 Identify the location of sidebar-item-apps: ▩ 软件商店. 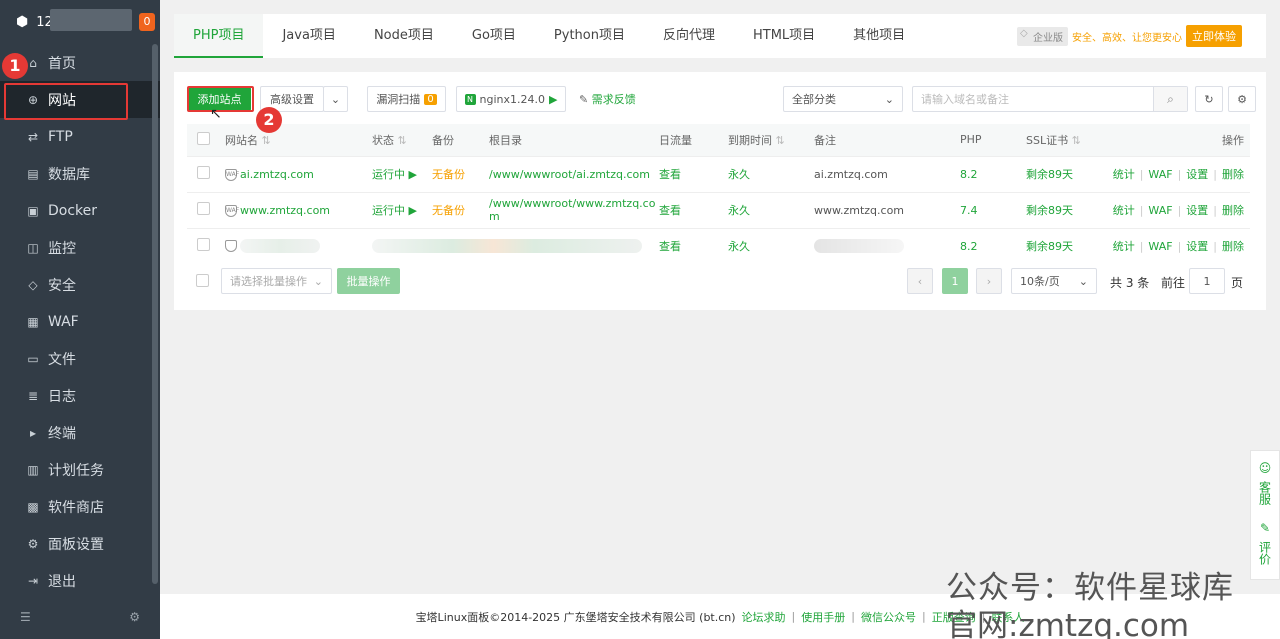
(80, 506).